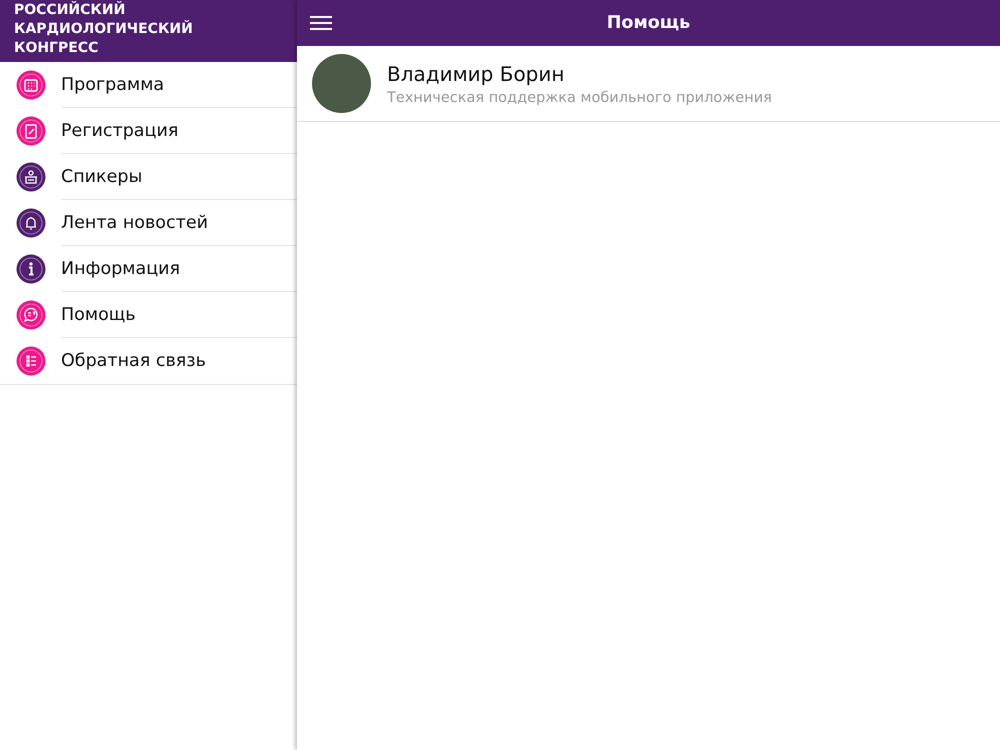 This screenshot has height=750, width=1000. Describe the element at coordinates (31, 315) in the screenshot. I see `chat-icon` at that location.